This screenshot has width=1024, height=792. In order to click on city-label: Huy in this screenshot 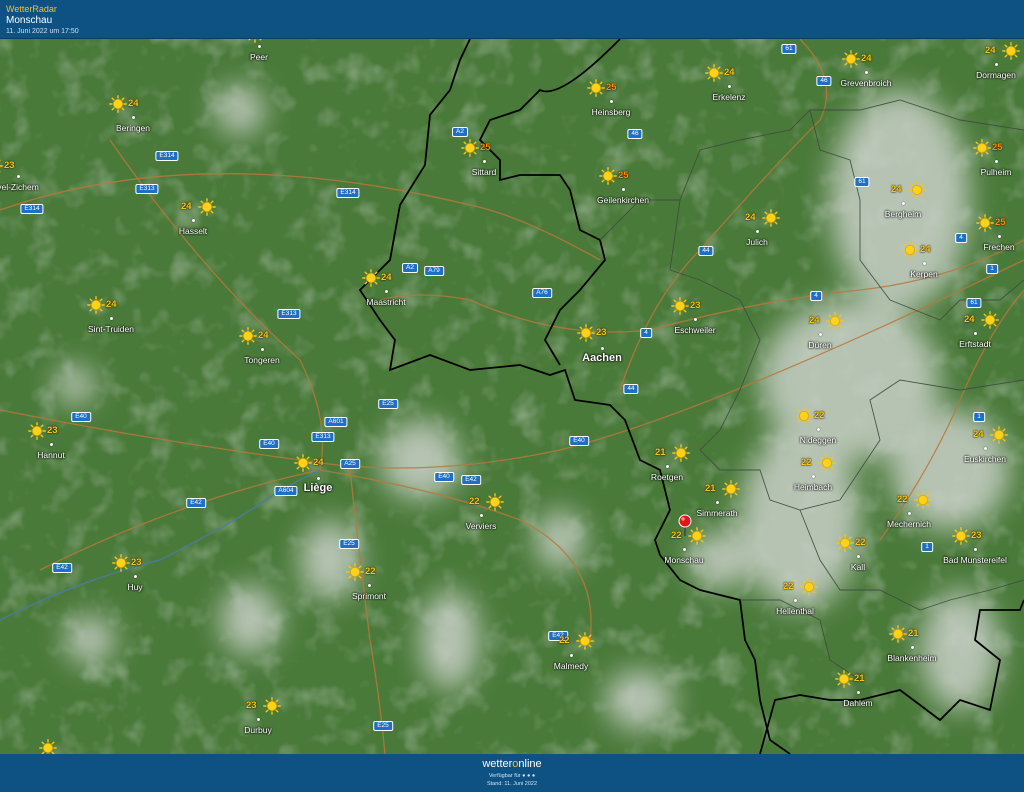, I will do `click(134, 587)`.